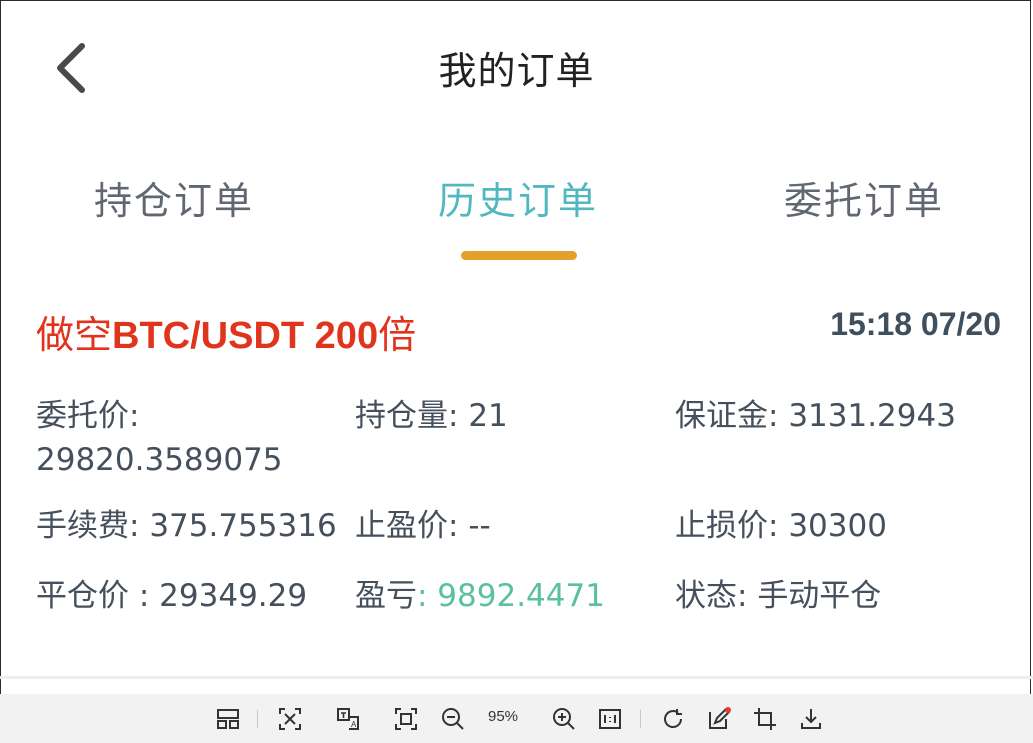  Describe the element at coordinates (915, 324) in the screenshot. I see `order-time: 15:18 07/20` at that location.